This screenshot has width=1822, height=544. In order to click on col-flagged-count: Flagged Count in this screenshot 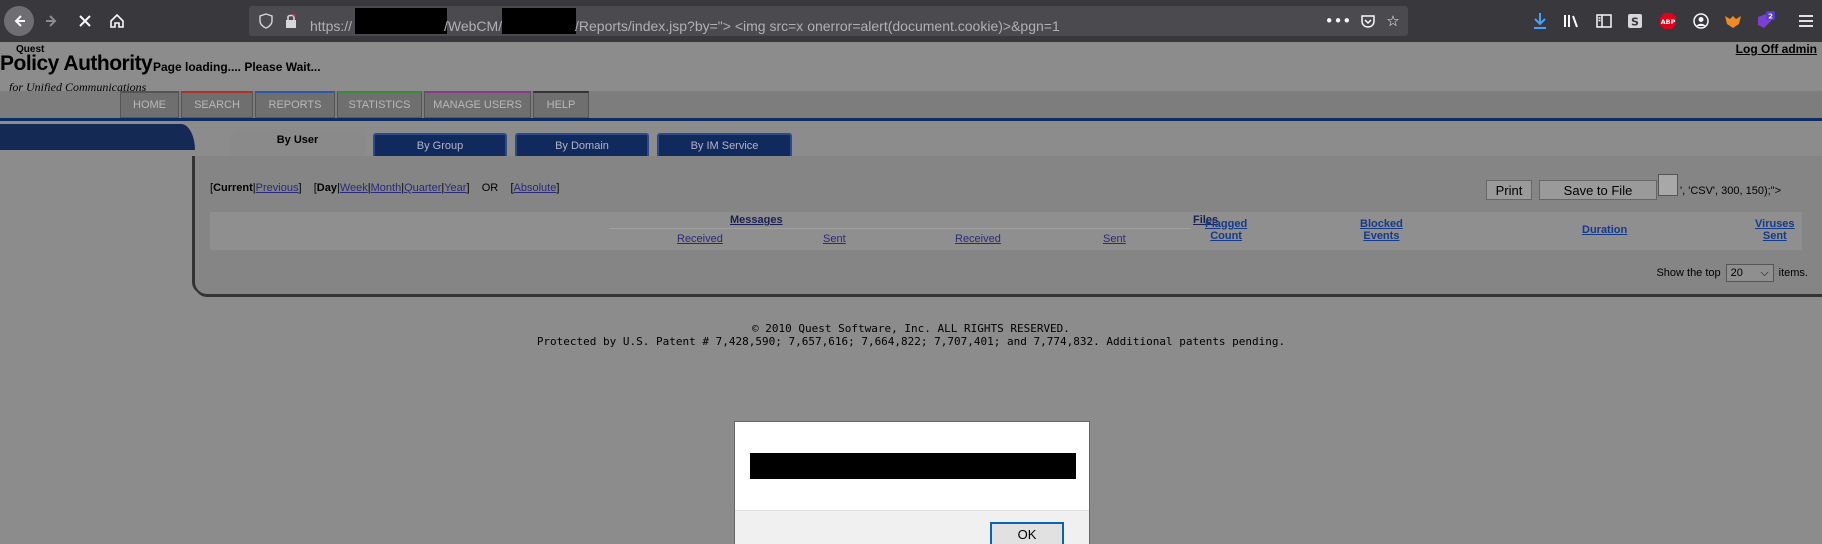, I will do `click(1226, 230)`.